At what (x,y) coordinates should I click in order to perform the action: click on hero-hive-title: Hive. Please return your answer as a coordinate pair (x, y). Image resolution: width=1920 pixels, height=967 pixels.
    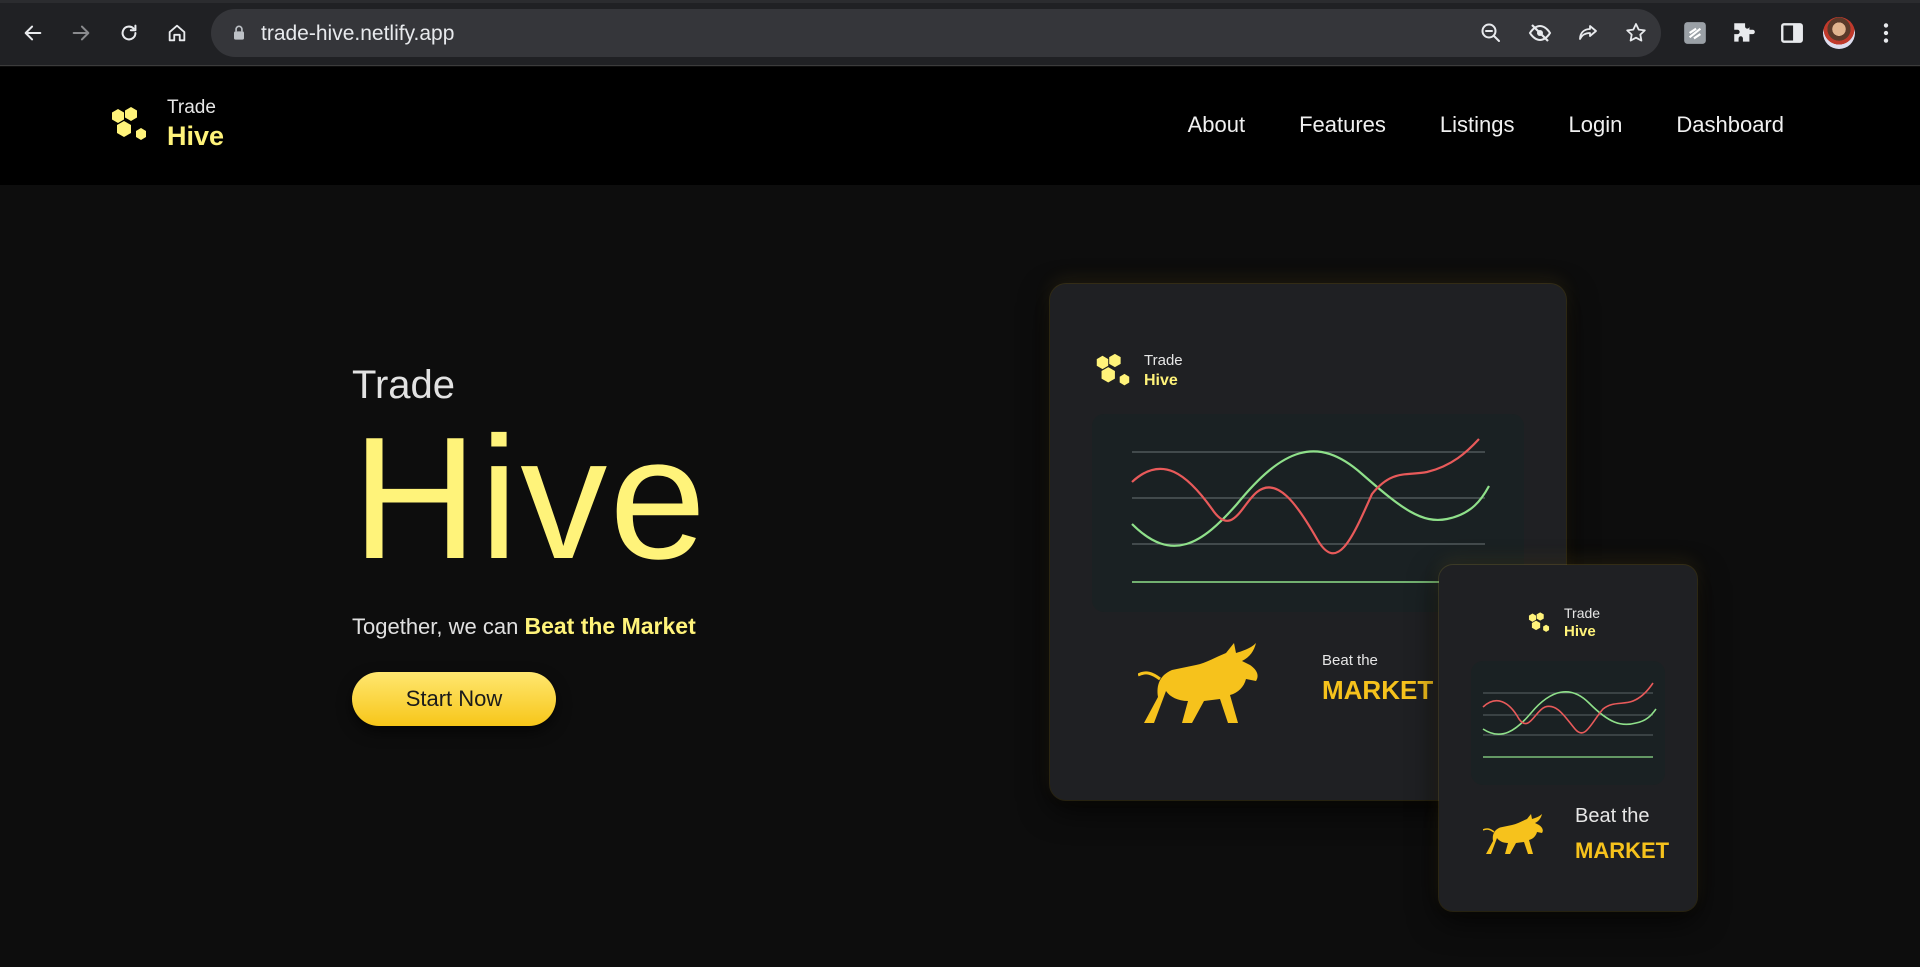
    Looking at the image, I should click on (530, 497).